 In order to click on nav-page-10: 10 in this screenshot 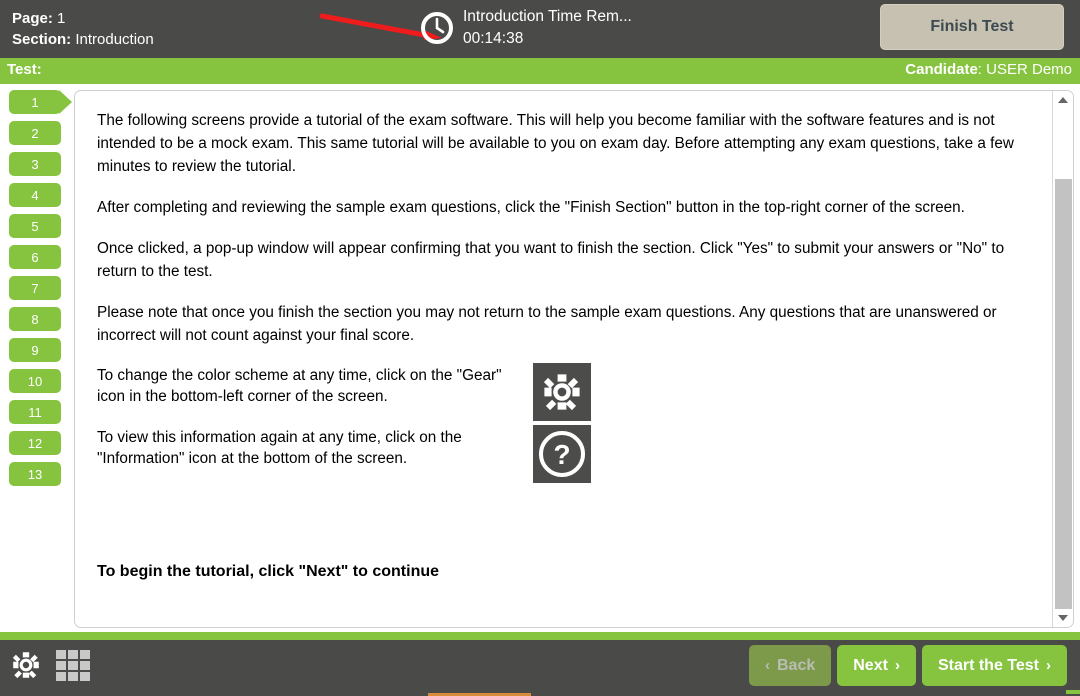, I will do `click(35, 381)`.